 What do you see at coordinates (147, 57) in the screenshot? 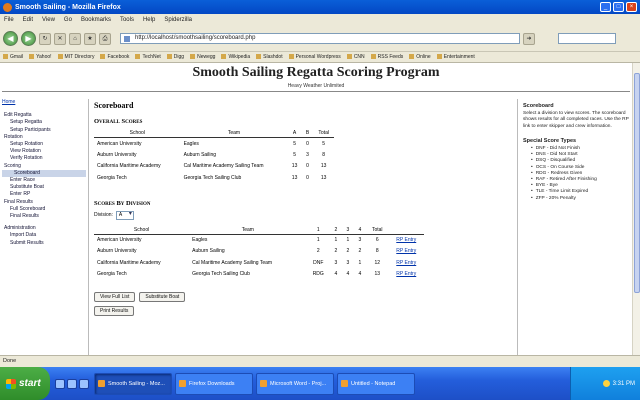
I see `bookmark-item: TechNet` at bounding box center [147, 57].